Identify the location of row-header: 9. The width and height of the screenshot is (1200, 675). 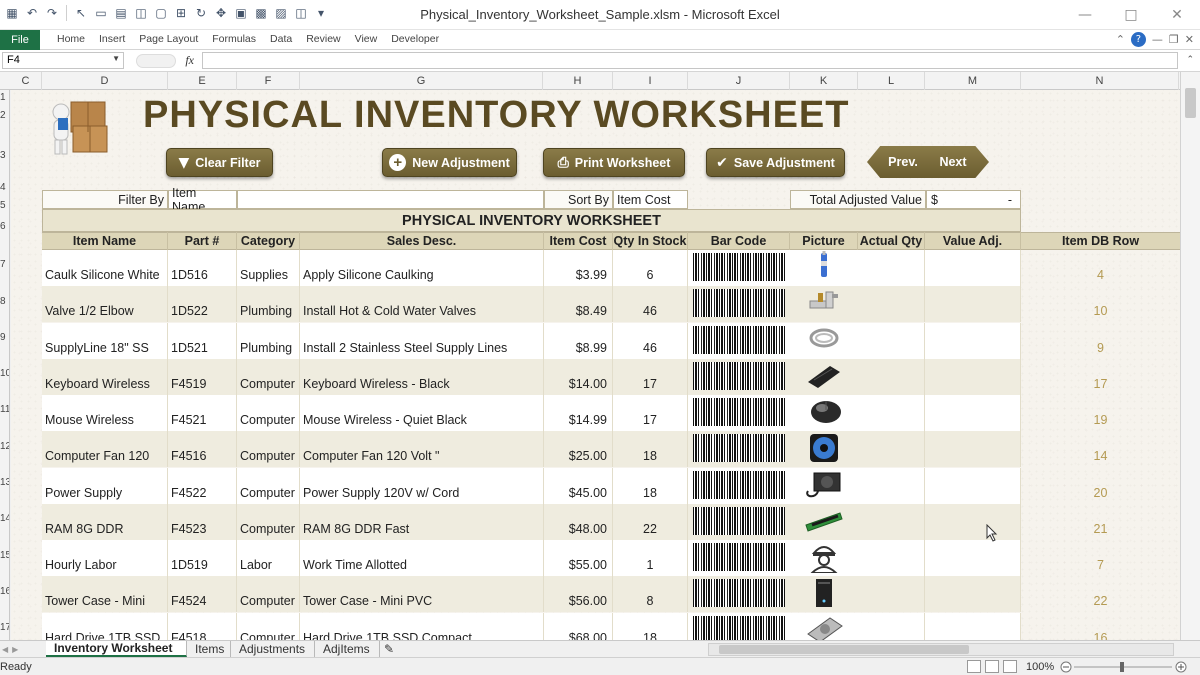
(4, 337).